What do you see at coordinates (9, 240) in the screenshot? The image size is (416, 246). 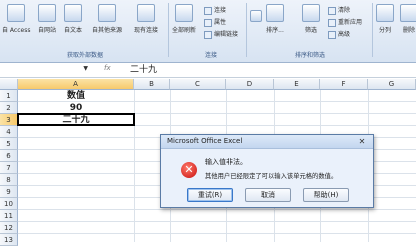 I see `row-header-13: 13` at bounding box center [9, 240].